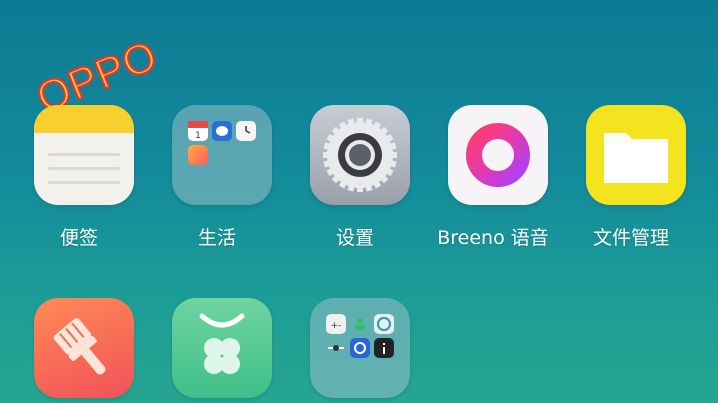  Describe the element at coordinates (222, 155) in the screenshot. I see `folder-icon: 1` at that location.